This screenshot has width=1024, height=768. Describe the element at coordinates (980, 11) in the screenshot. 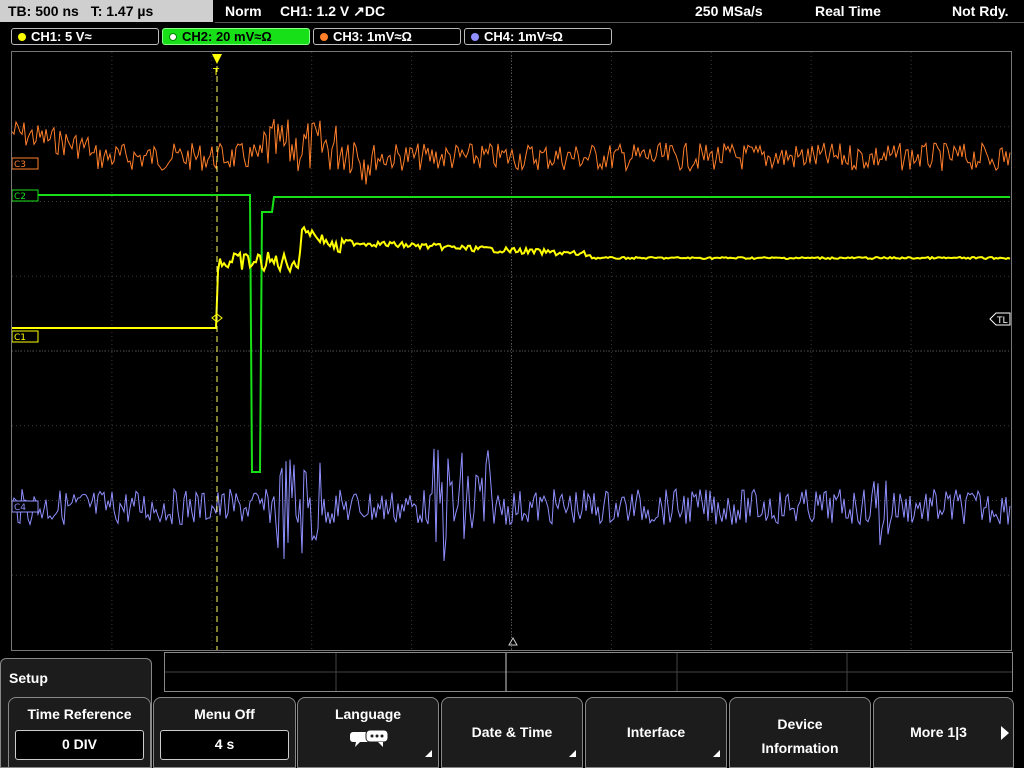

I see `acquisition-state: Not Rdy.` at that location.